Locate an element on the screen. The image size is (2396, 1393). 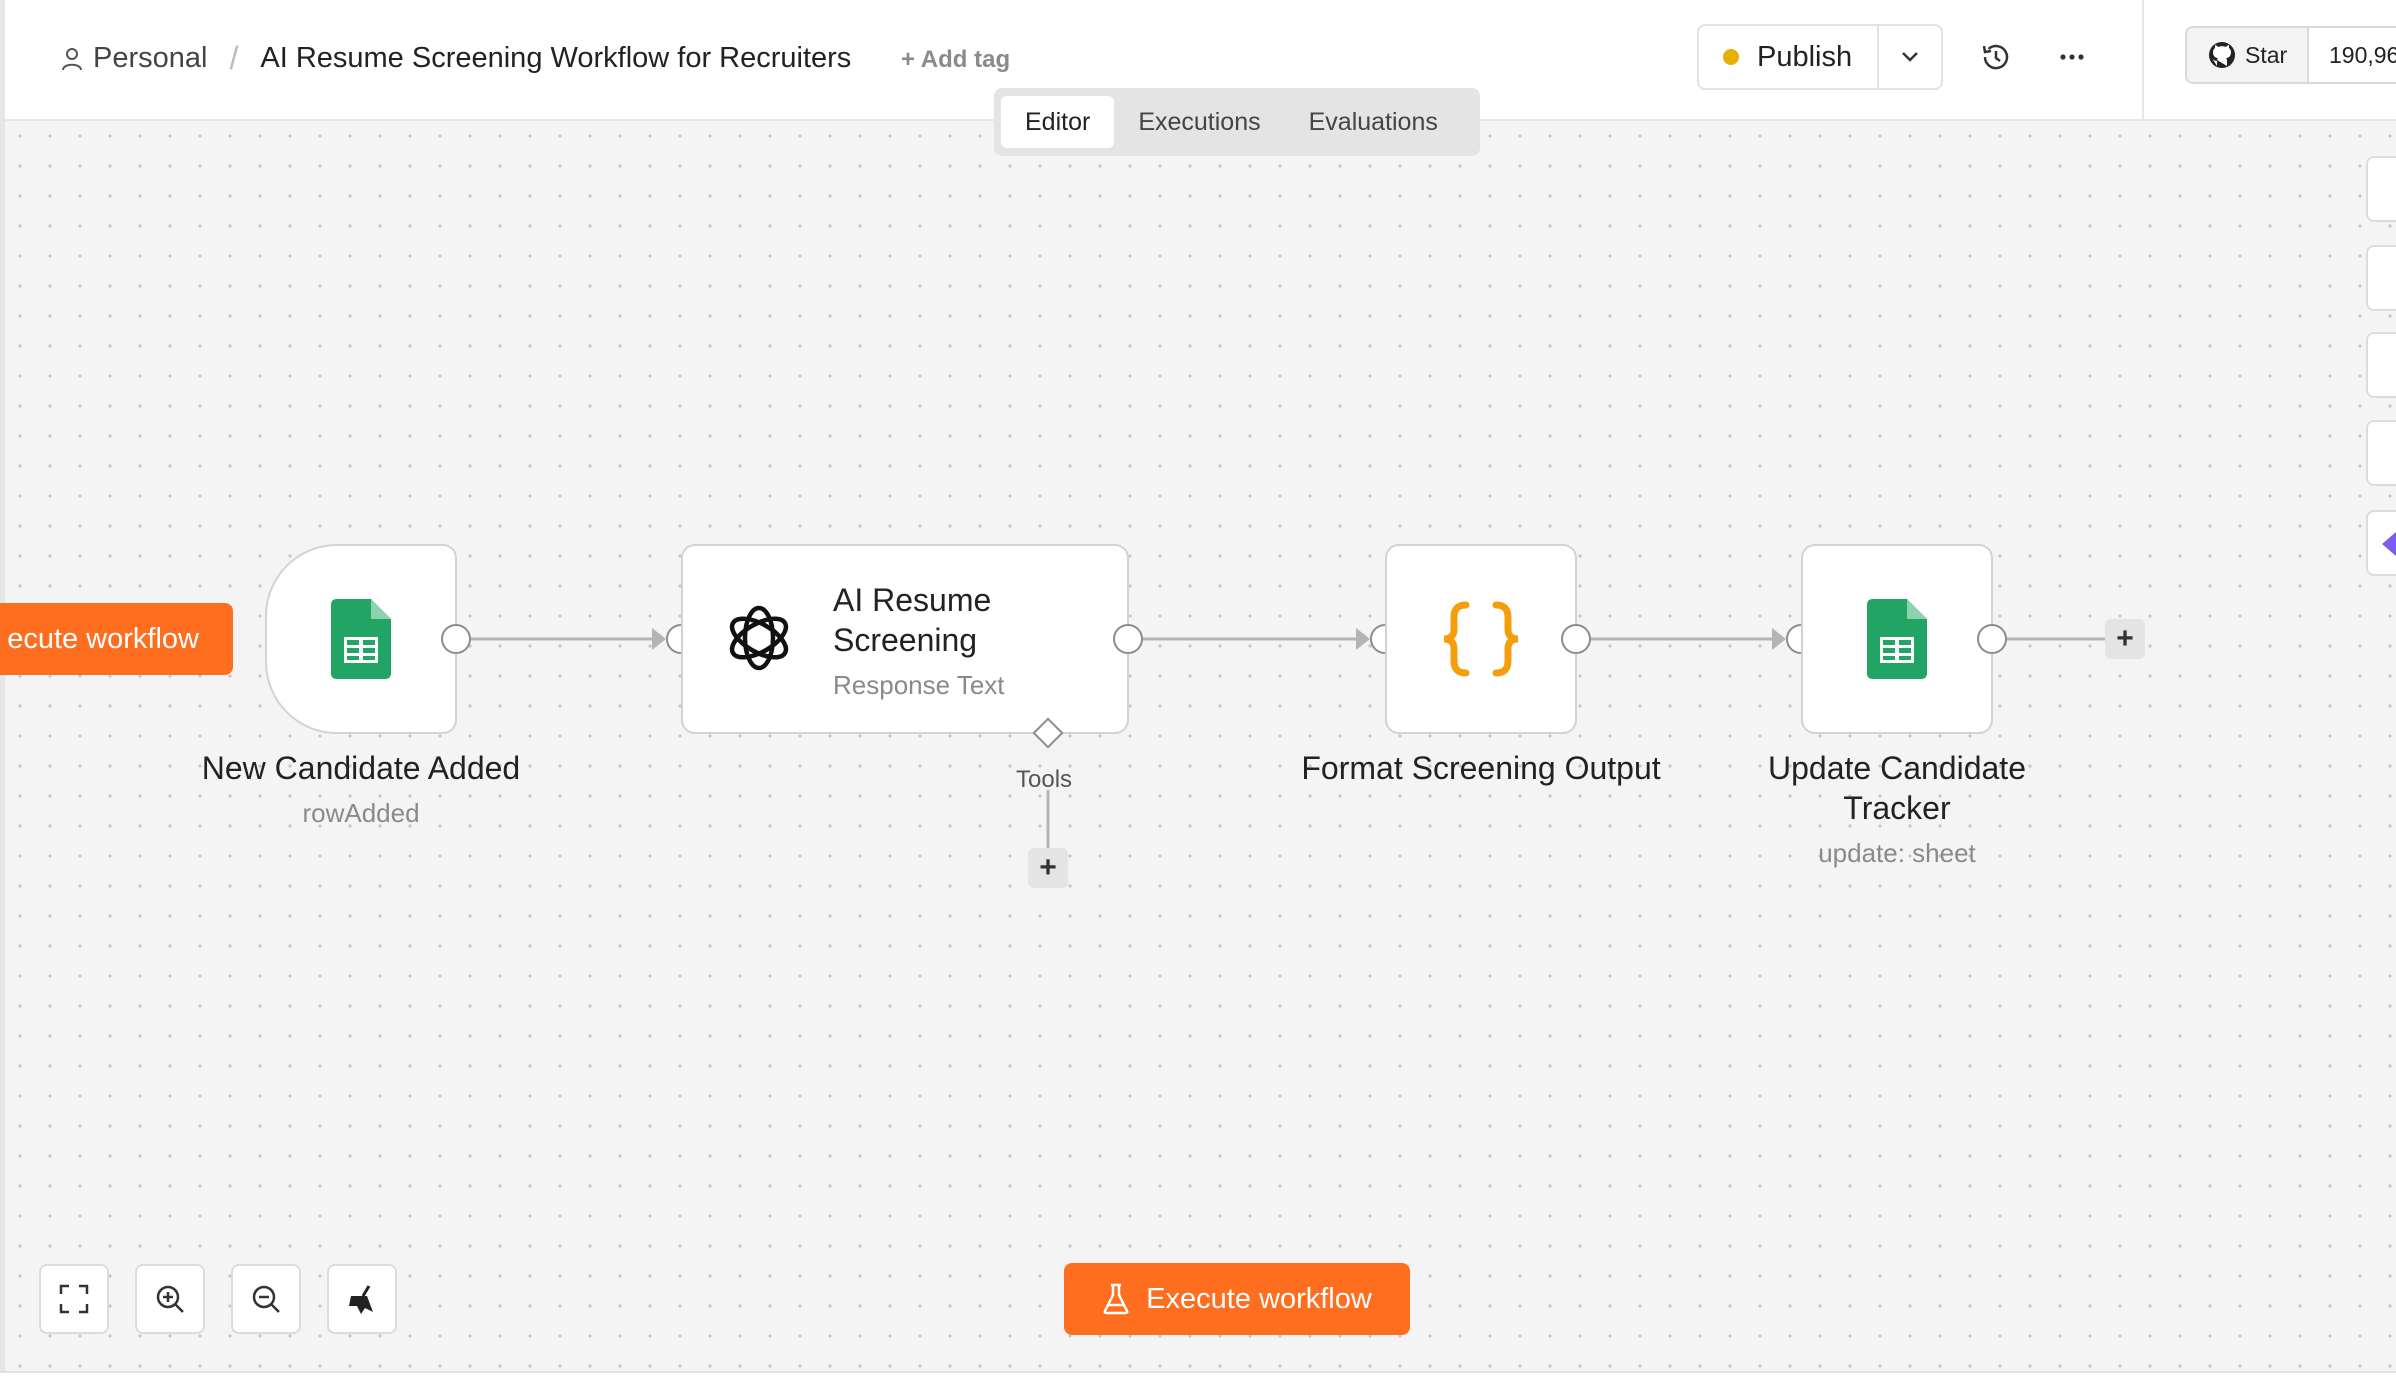
github-icon is located at coordinates (2222, 55).